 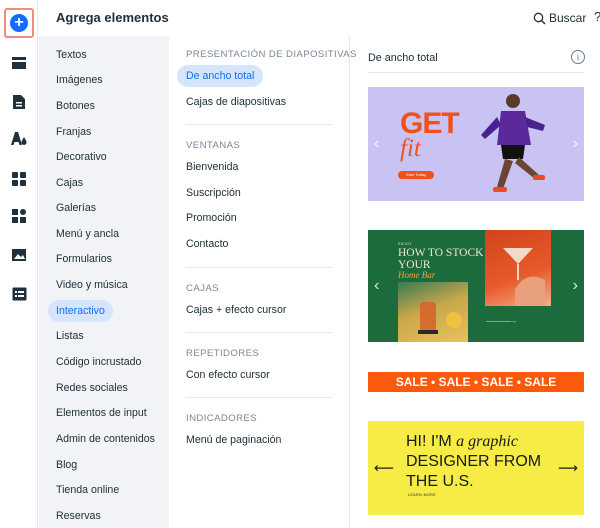 I want to click on info-icon: i, so click(x=578, y=57).